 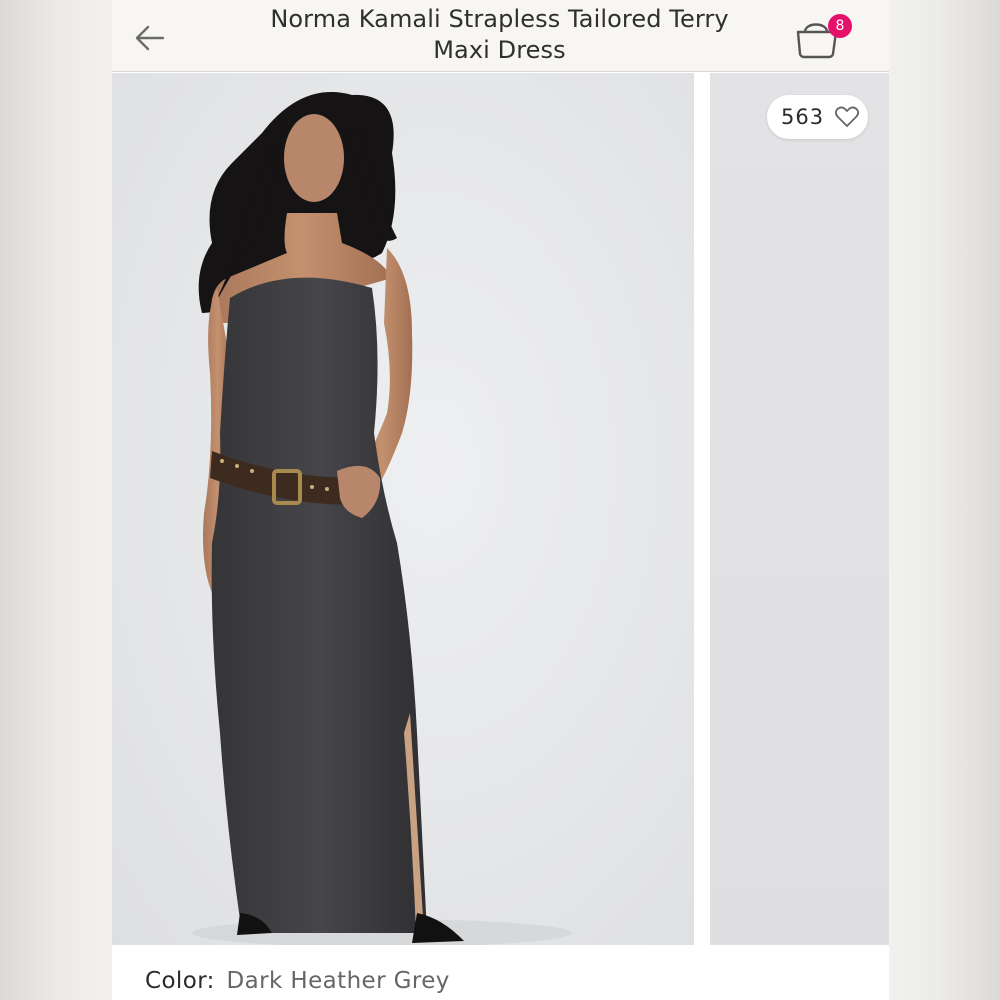 I want to click on arrow-left-icon, so click(x=150, y=38).